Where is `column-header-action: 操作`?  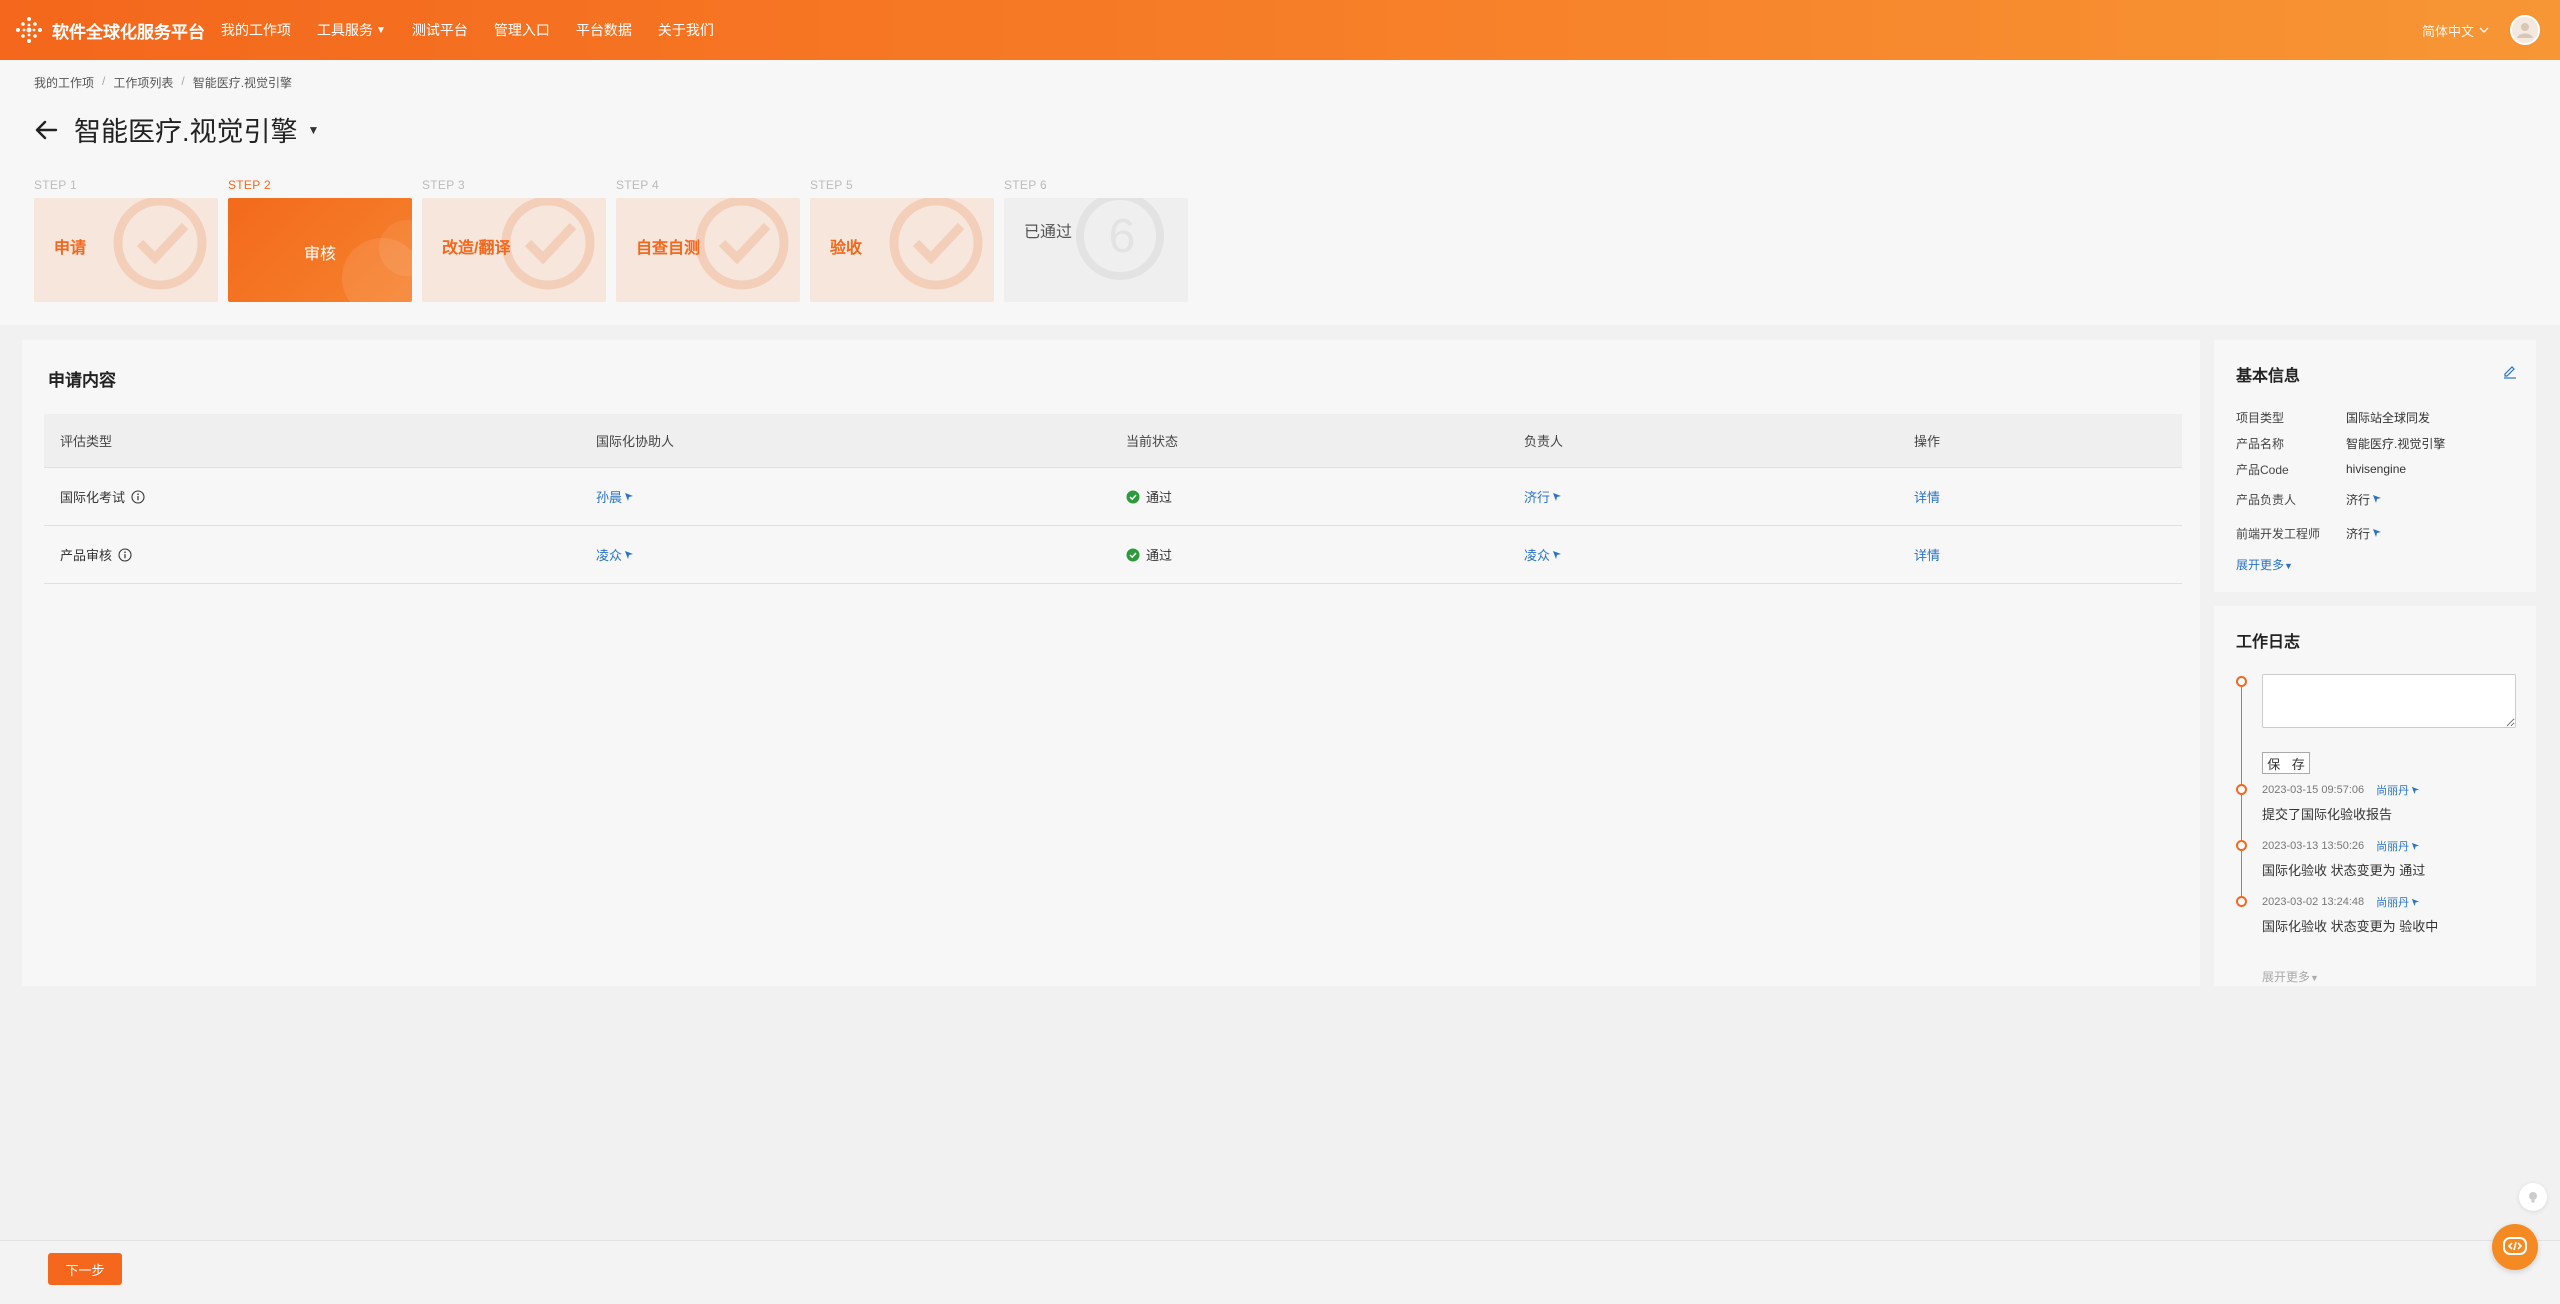 column-header-action: 操作 is located at coordinates (1927, 441).